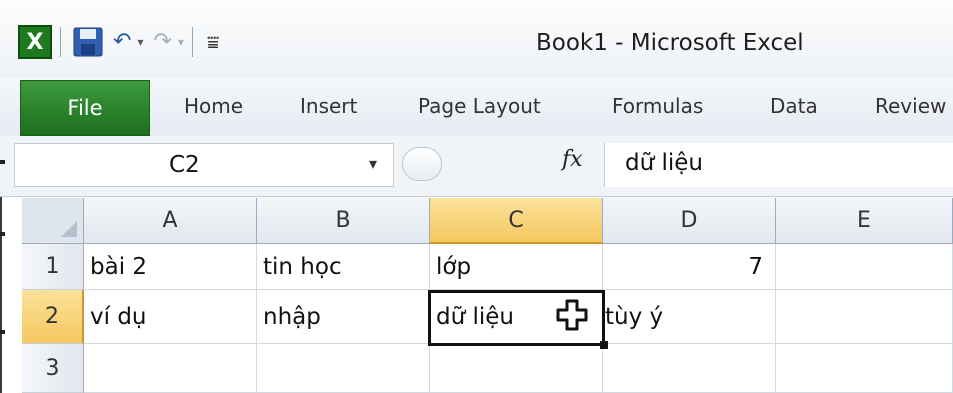  I want to click on column-header-b: B, so click(343, 221).